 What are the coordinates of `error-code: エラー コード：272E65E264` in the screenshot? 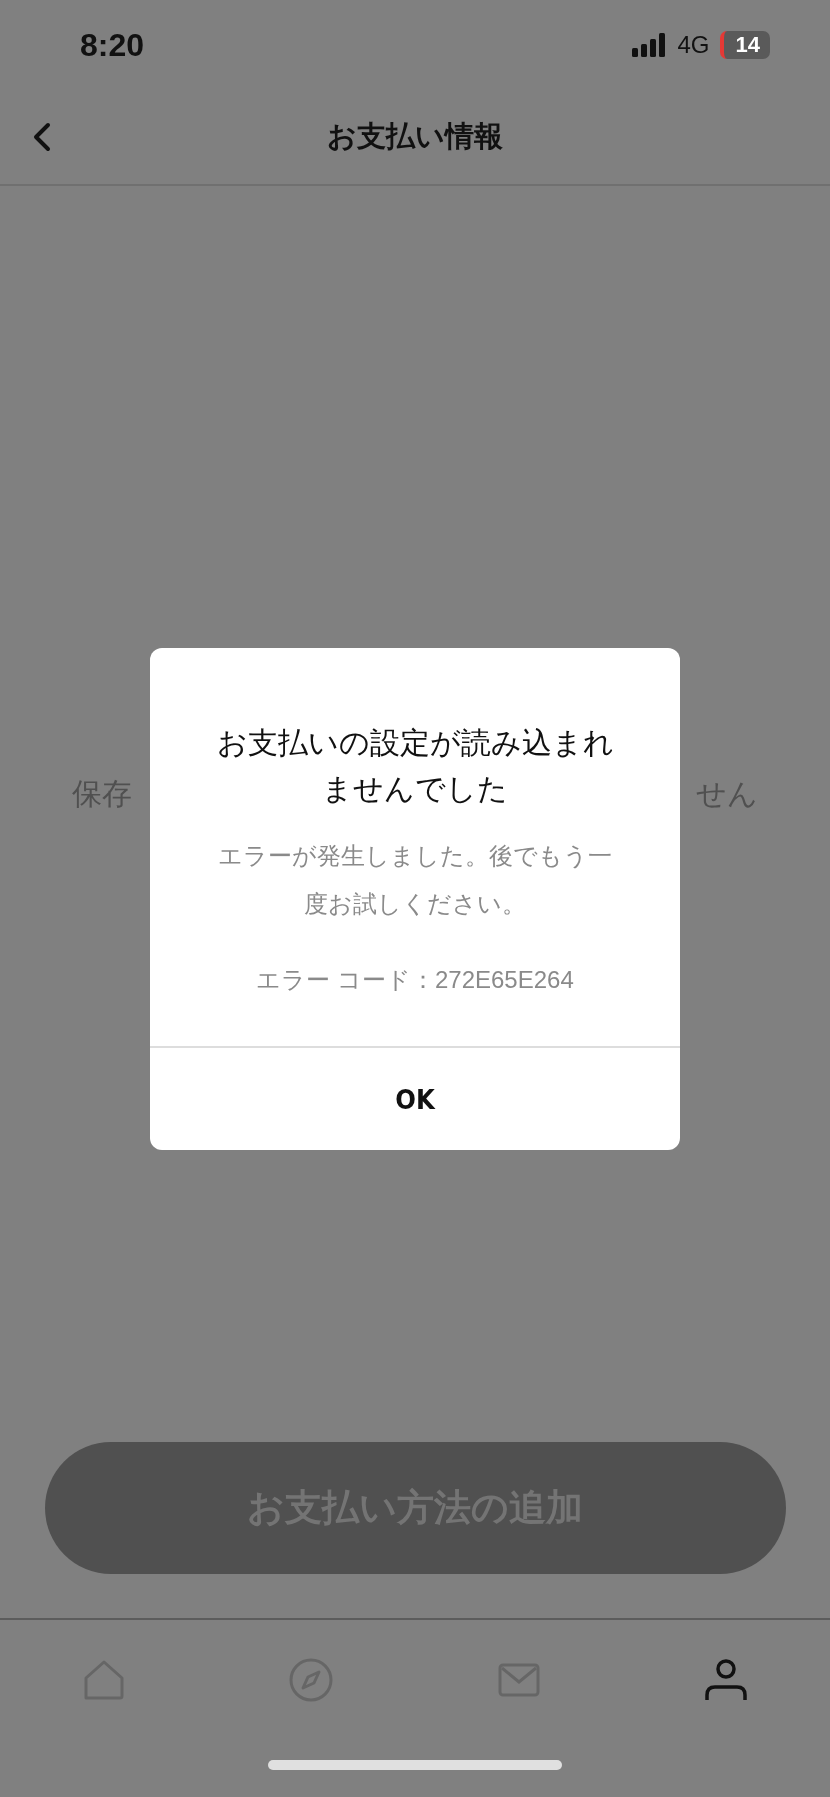 It's located at (415, 980).